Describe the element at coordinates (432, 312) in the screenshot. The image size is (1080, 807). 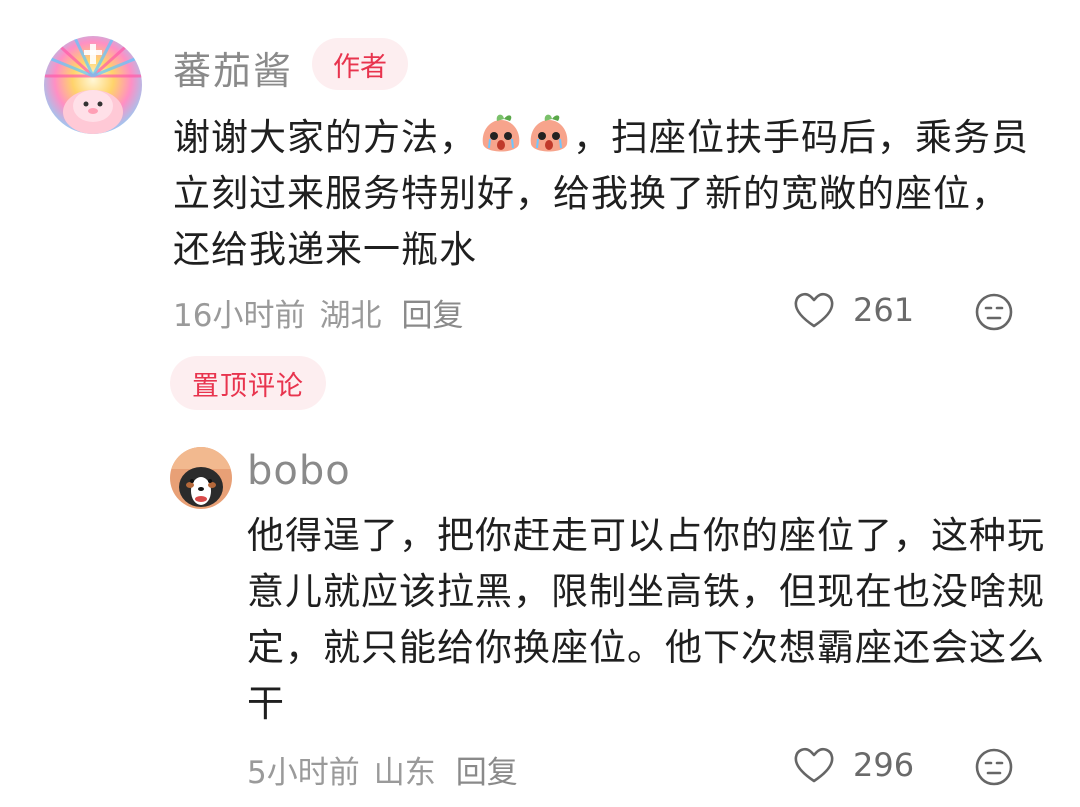
I see `reply-button: 回复` at that location.